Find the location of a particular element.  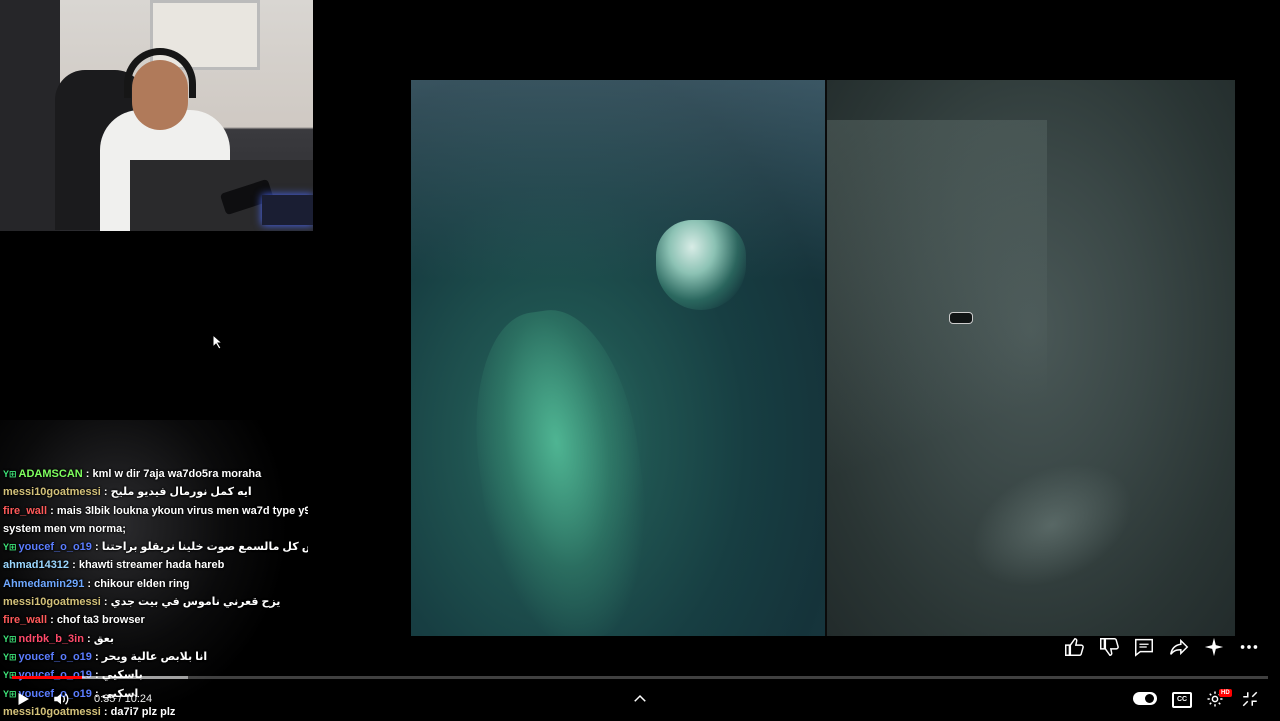

chat-message: Y⊞ ndrbk_b_3in : بعق is located at coordinates (155, 639).